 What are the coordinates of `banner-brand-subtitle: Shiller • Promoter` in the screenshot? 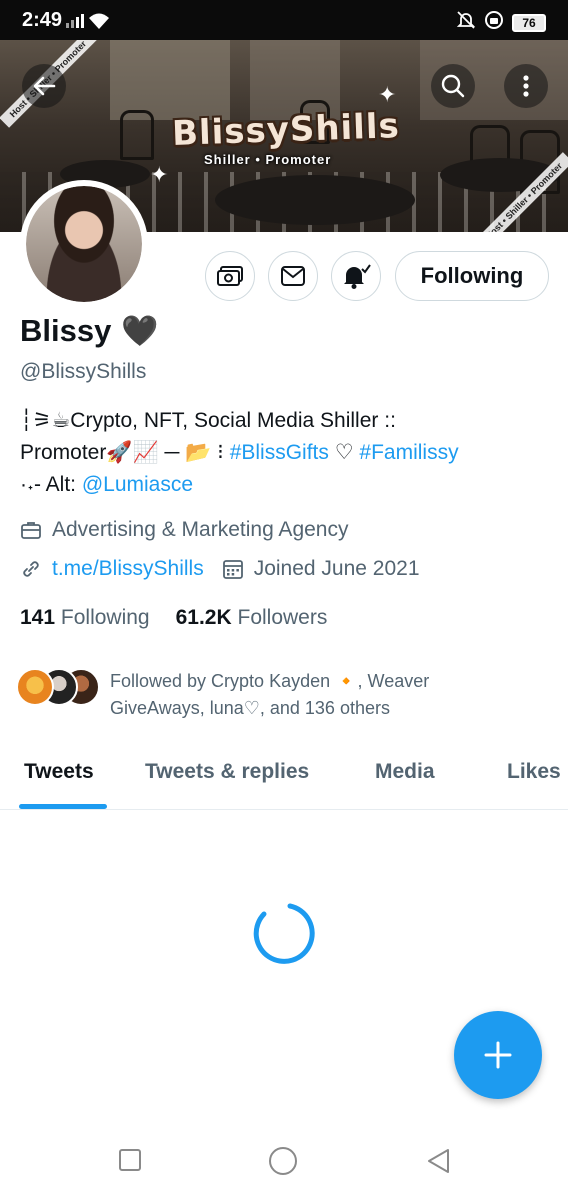 It's located at (268, 159).